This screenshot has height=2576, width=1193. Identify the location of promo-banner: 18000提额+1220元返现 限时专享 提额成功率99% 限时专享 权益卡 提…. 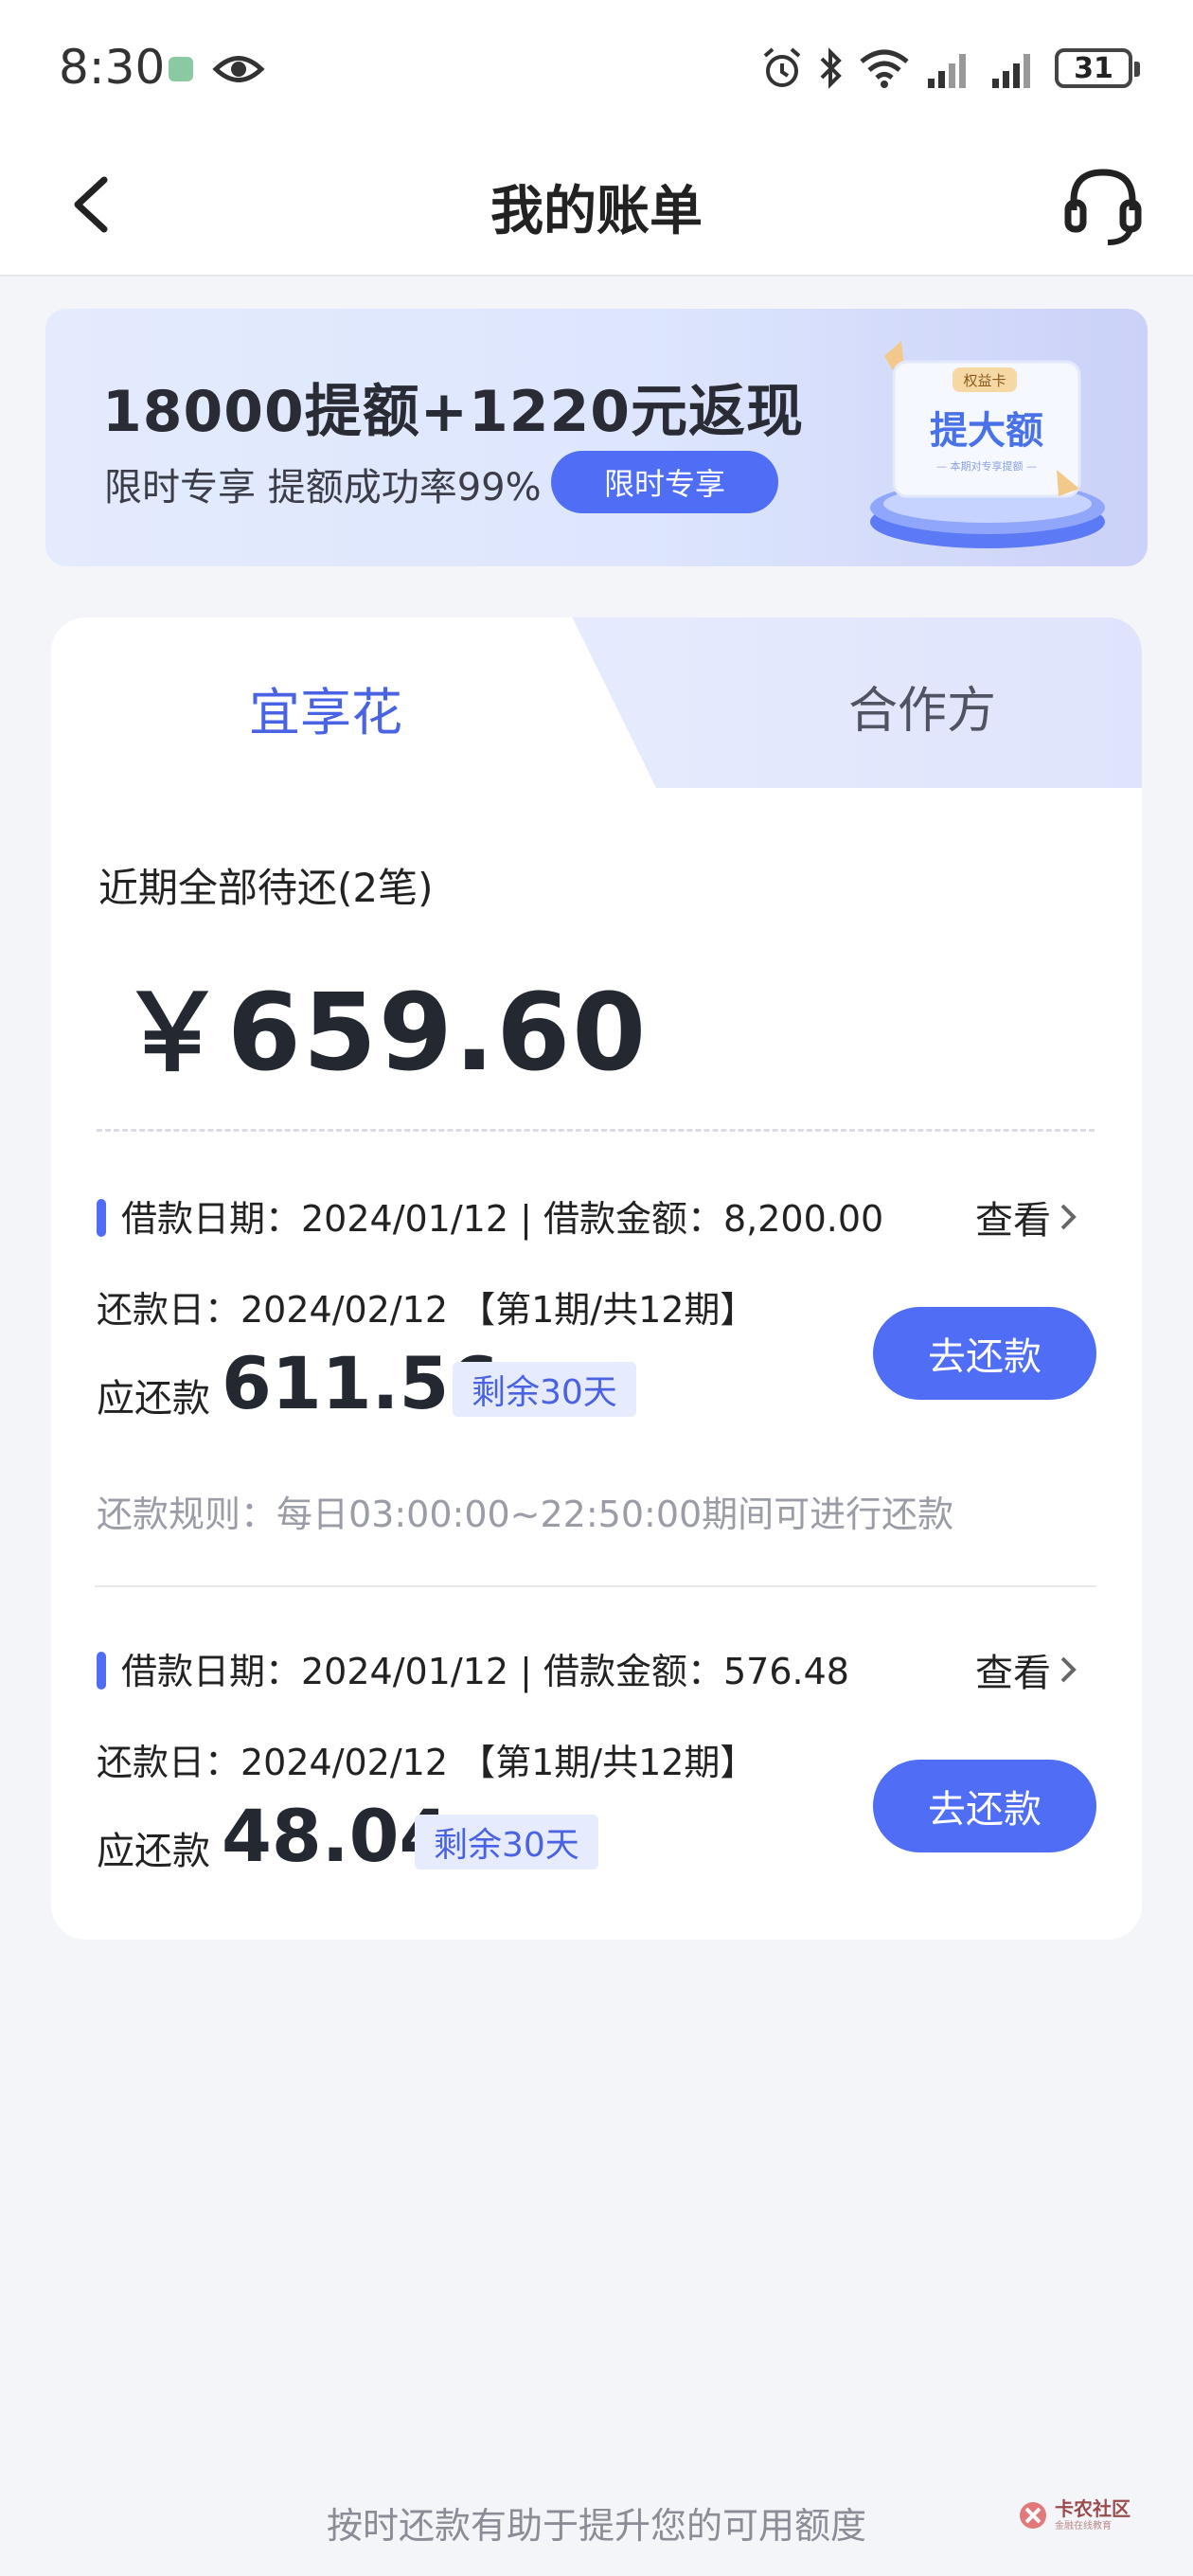
(596, 437).